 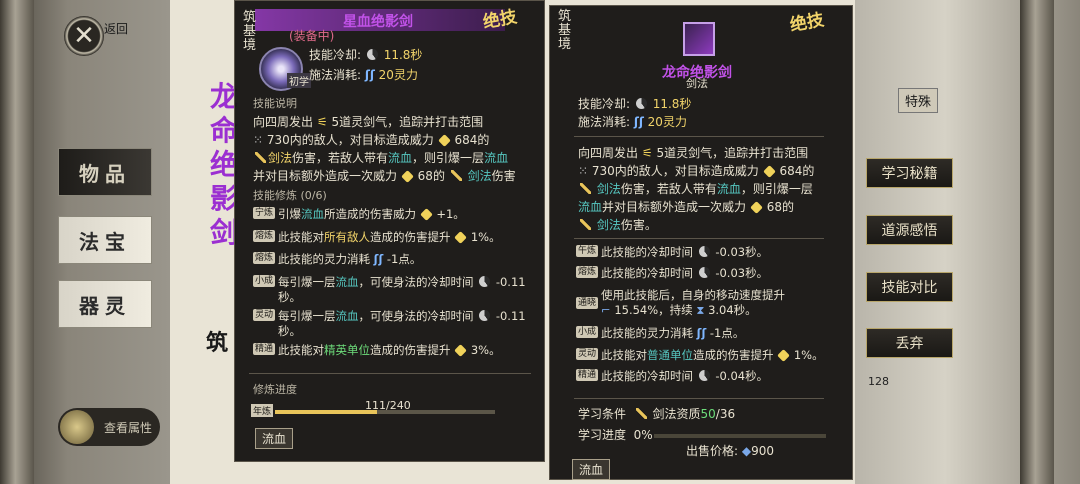 What do you see at coordinates (672, 252) in the screenshot?
I see `mod-row-1: 午炼 此技能的冷却时间 -0.03秒。` at bounding box center [672, 252].